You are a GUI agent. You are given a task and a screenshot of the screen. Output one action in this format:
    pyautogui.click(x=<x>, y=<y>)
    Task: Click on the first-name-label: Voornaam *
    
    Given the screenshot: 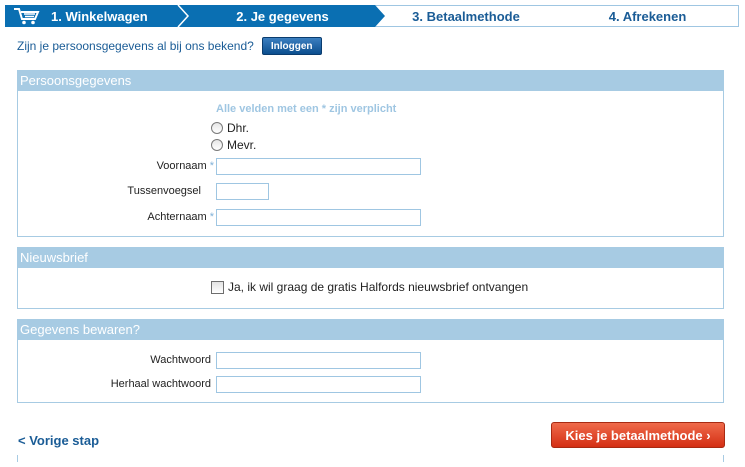 What is the action you would take?
    pyautogui.click(x=185, y=166)
    